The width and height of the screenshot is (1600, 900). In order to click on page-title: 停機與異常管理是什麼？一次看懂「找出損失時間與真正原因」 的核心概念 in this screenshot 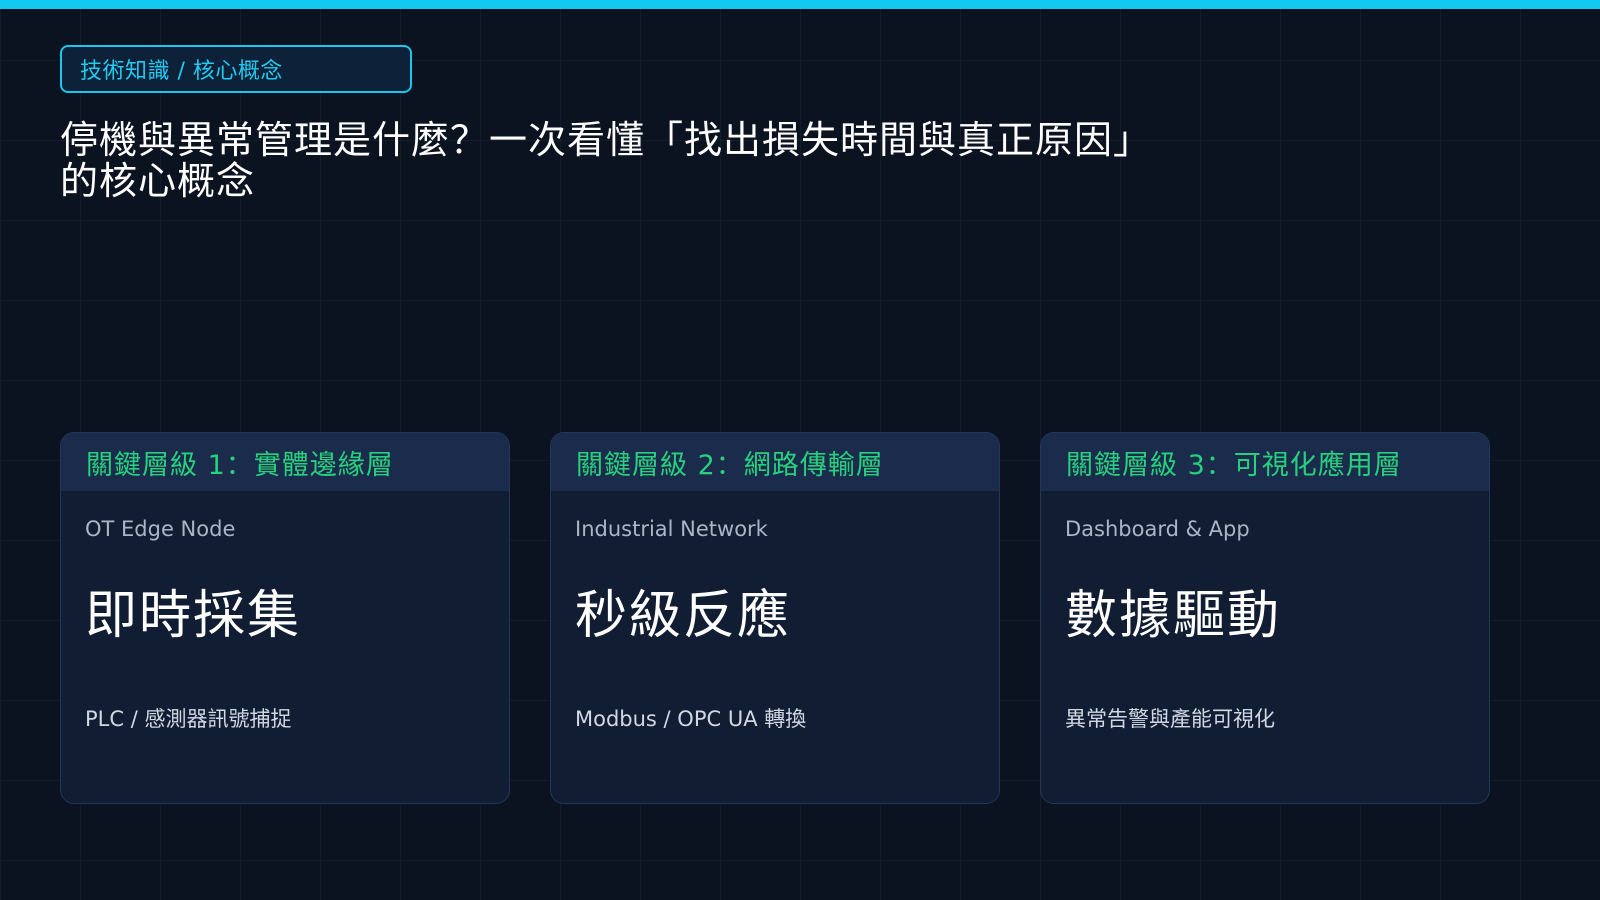, I will do `click(660, 161)`.